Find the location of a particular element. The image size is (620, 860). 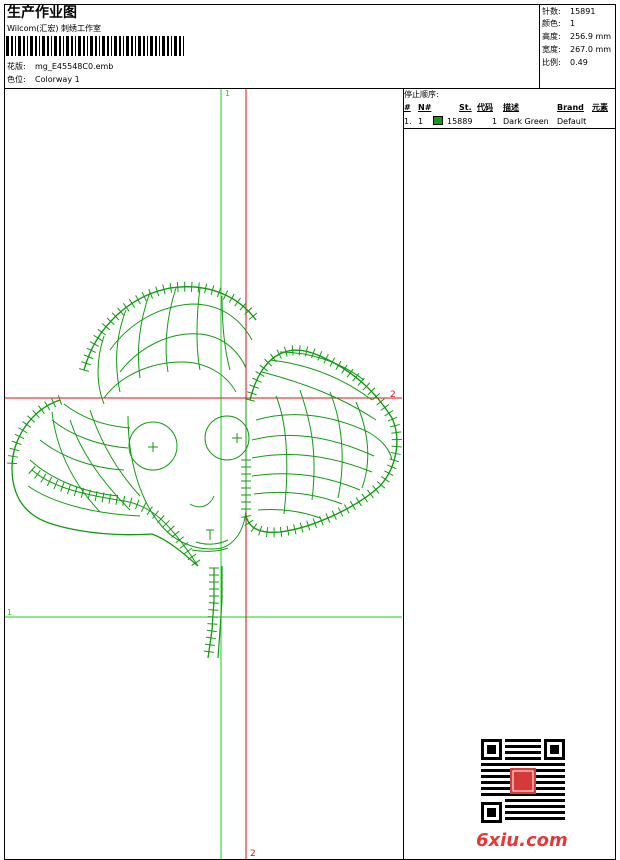

hair-right is located at coordinates (321, 441).